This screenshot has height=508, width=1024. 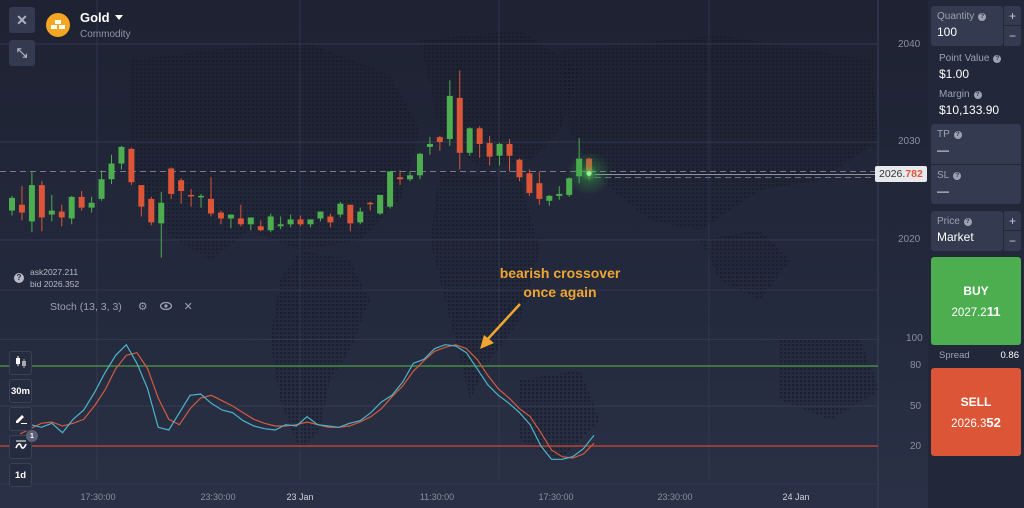 I want to click on period-label: 1d, so click(x=20, y=475).